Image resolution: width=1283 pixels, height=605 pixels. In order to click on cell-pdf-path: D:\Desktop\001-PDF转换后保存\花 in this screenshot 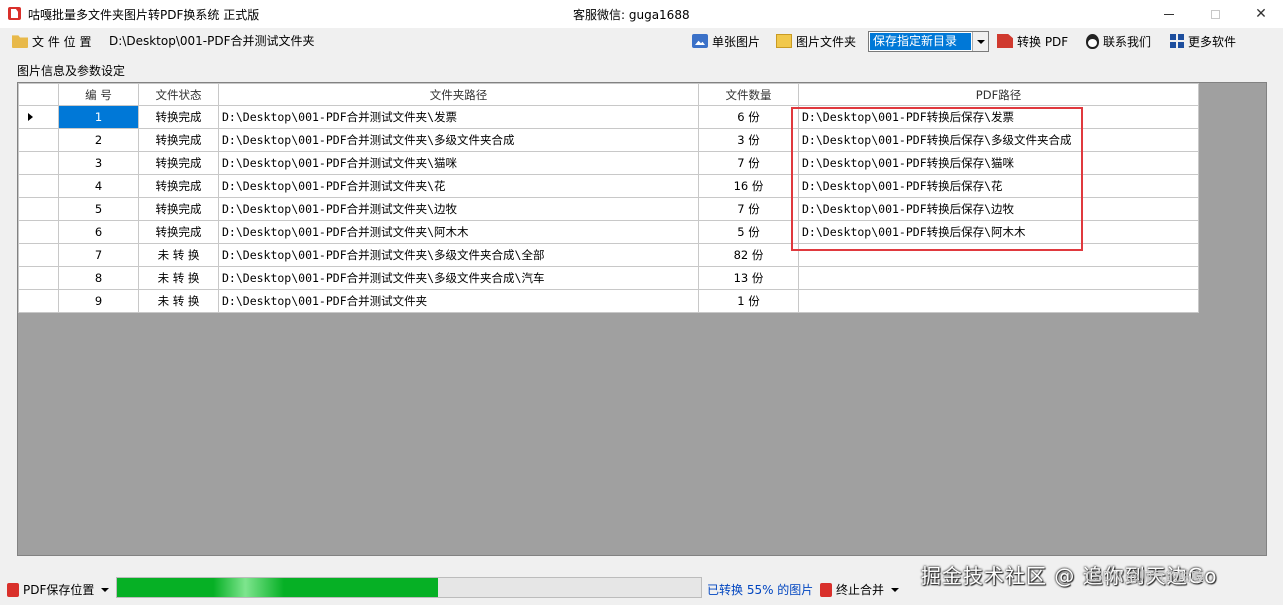, I will do `click(998, 186)`.